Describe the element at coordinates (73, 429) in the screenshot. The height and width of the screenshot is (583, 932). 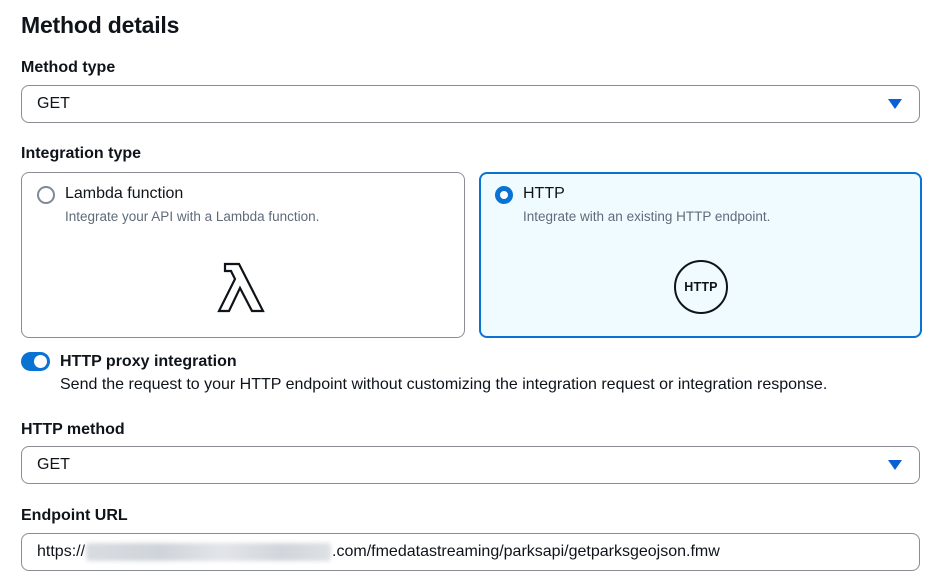
I see `http-method-label: HTTP method` at that location.